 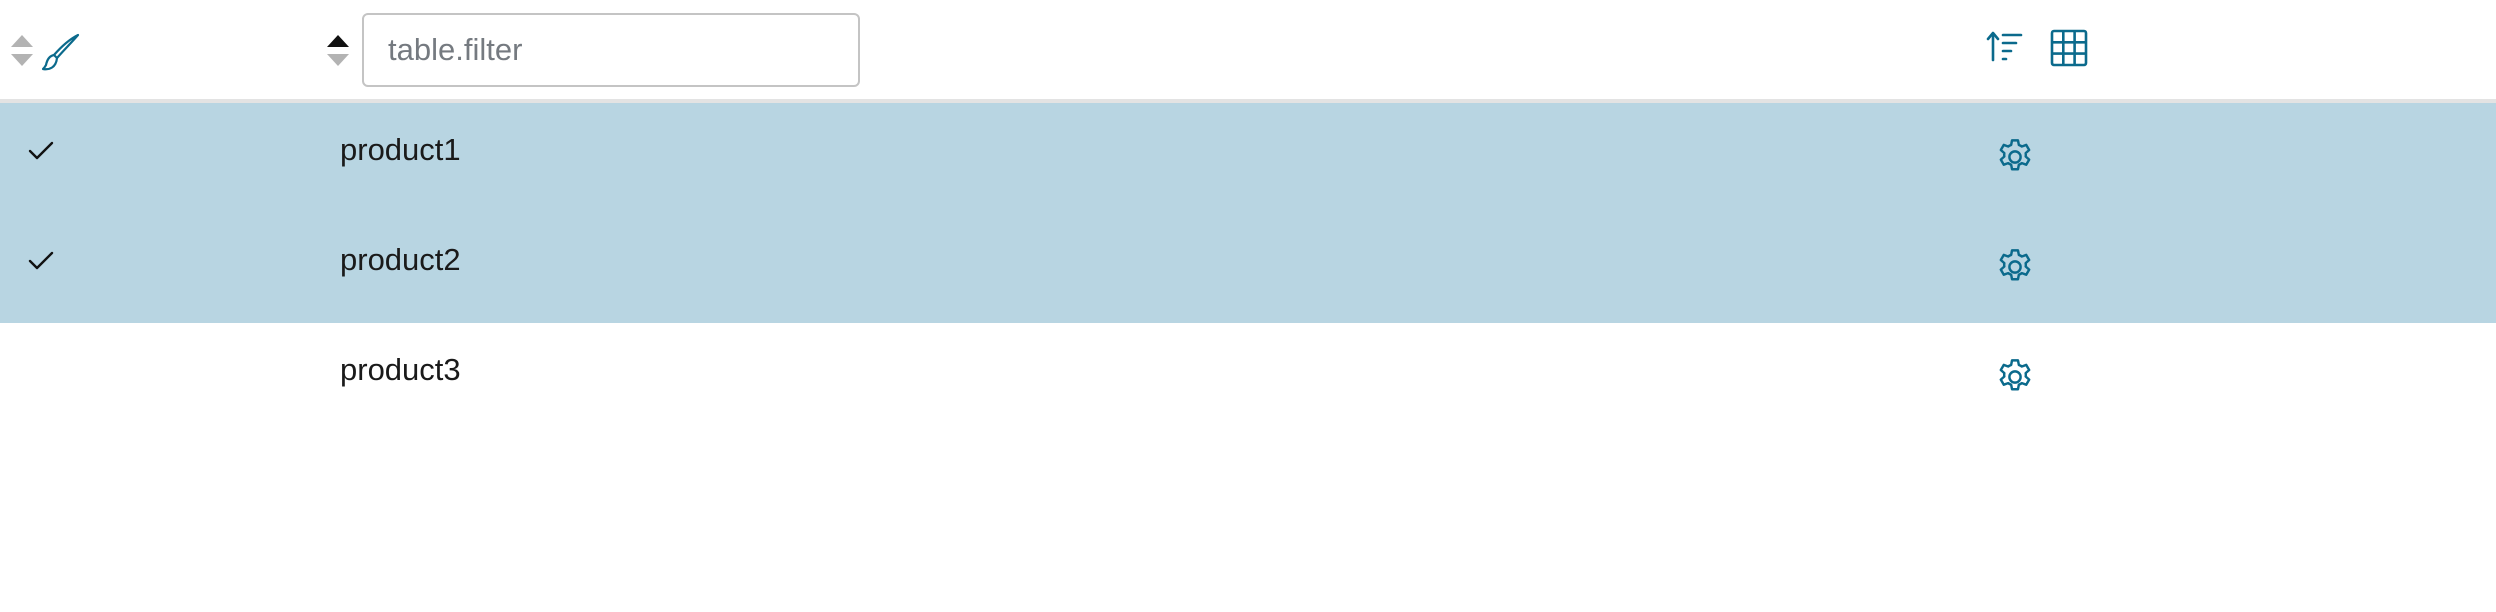 What do you see at coordinates (400, 369) in the screenshot?
I see `row-label: product3` at bounding box center [400, 369].